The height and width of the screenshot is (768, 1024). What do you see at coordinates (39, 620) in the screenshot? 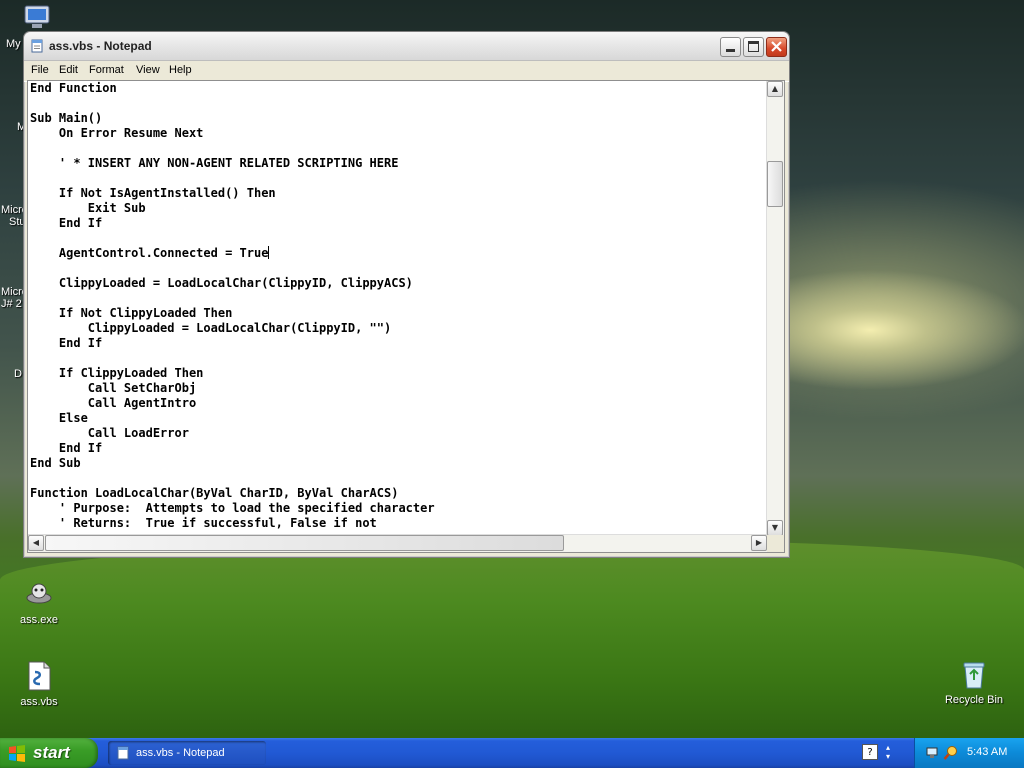
I see `desktop-icon-label: ass.exe` at bounding box center [39, 620].